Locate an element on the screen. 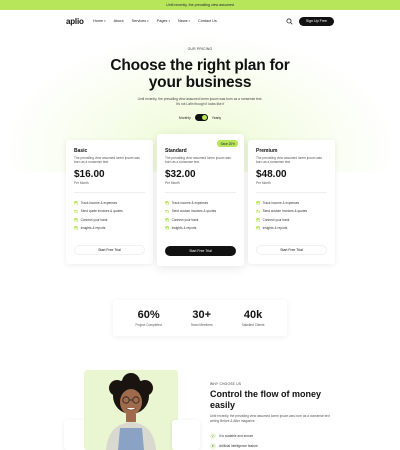 This screenshot has height=450, width=400. portrait-illustration is located at coordinates (131, 411).